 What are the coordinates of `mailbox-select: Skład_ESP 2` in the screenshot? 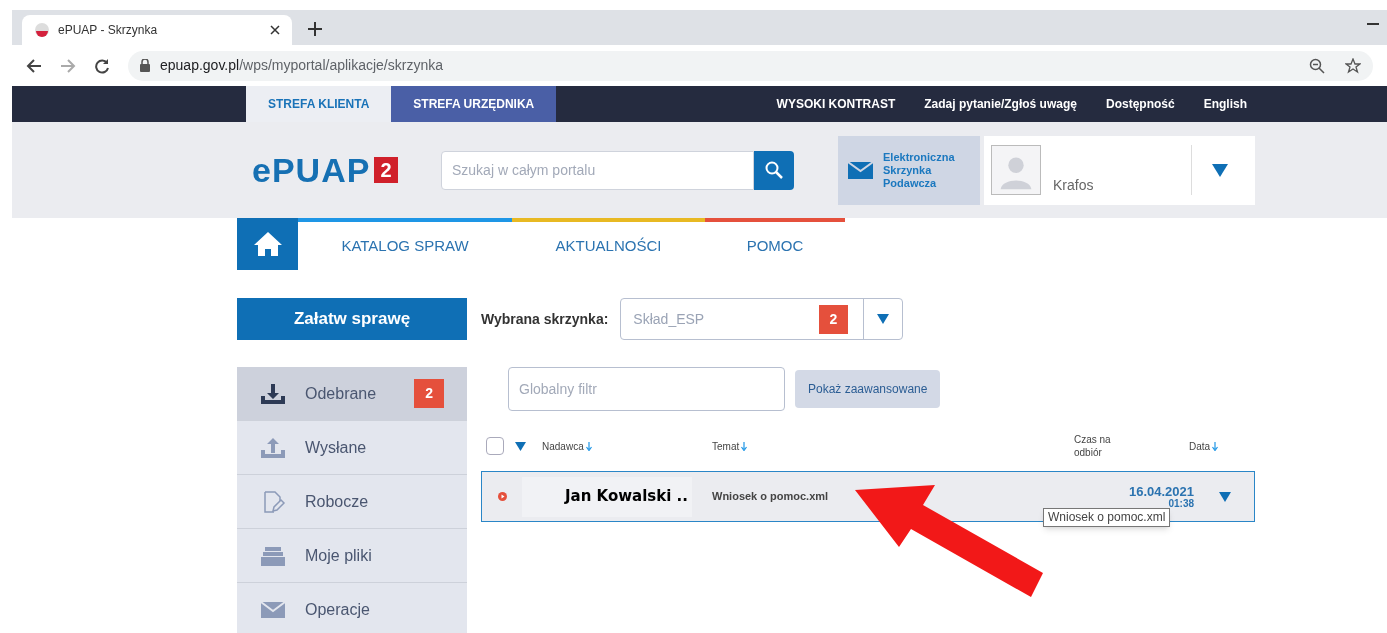 It's located at (762, 319).